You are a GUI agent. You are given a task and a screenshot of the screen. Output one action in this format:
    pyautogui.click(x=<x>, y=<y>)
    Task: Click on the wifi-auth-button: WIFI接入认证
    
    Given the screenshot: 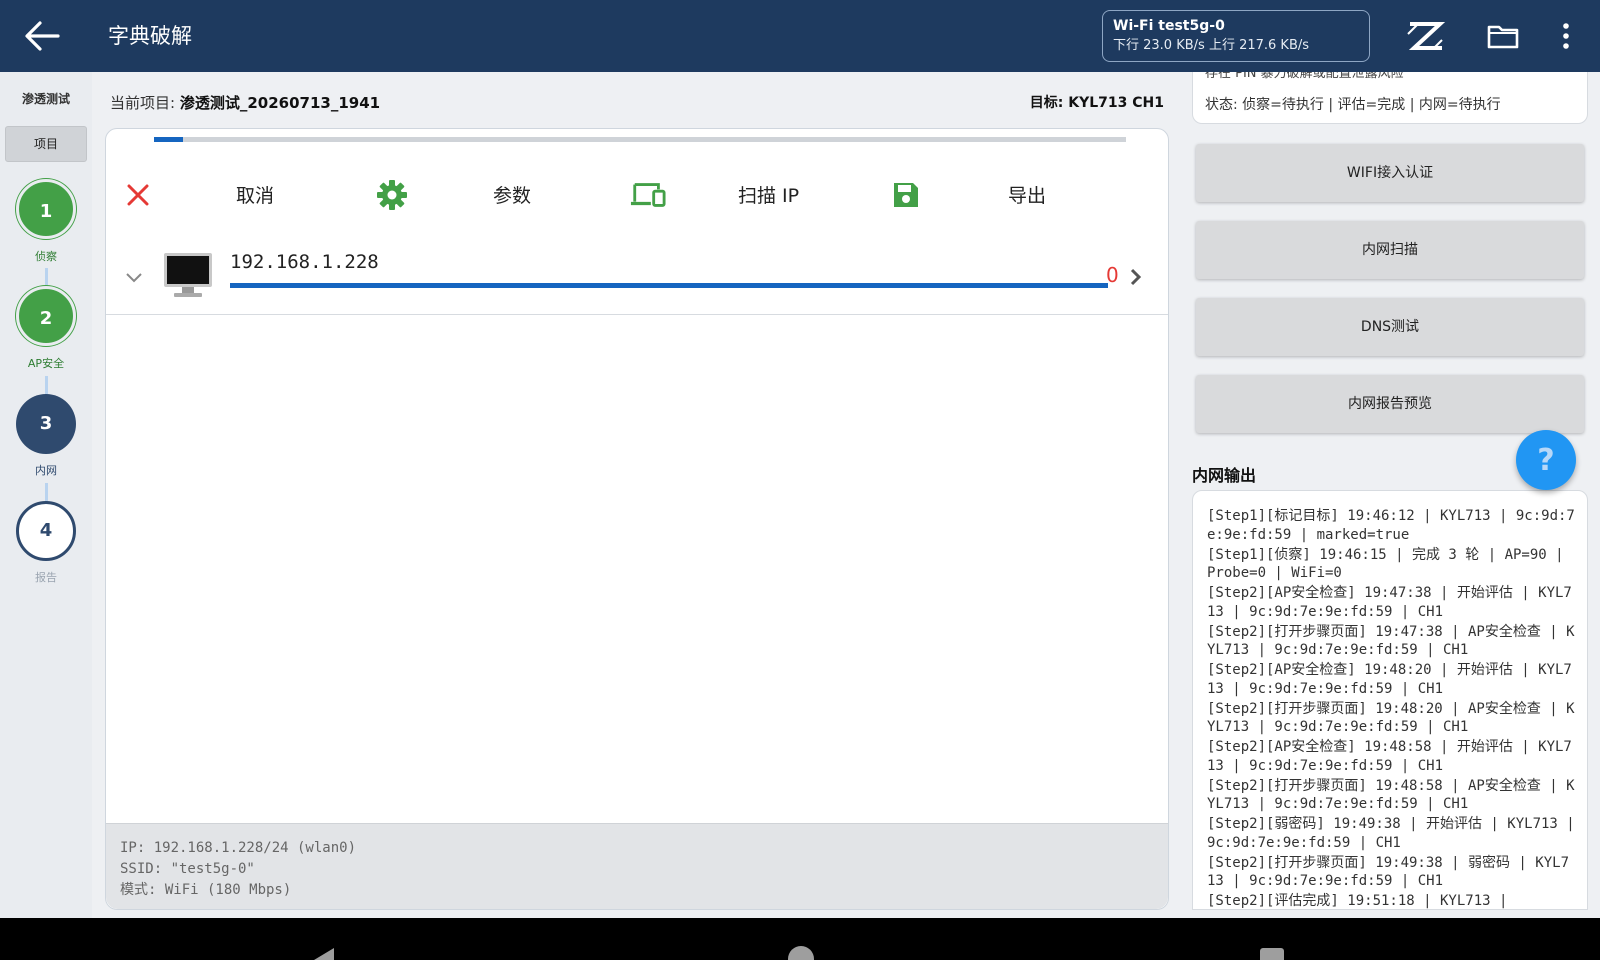 What is the action you would take?
    pyautogui.click(x=1390, y=173)
    